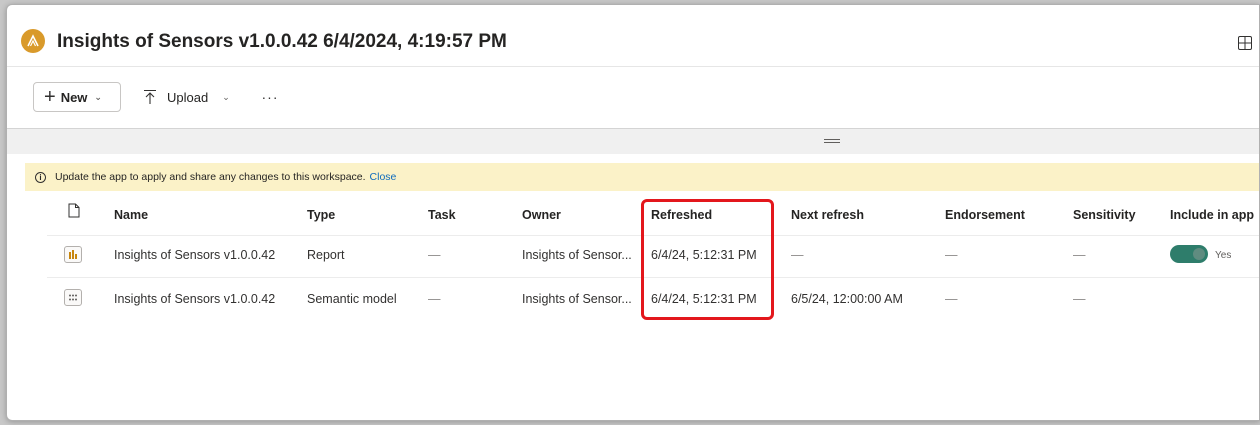 Image resolution: width=1260 pixels, height=425 pixels. Describe the element at coordinates (832, 141) in the screenshot. I see `drag-handle-icon` at that location.